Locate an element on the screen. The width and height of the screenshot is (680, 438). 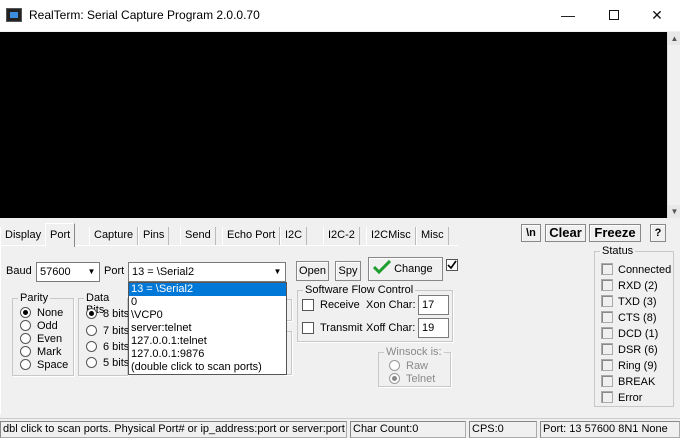
status-label: CTS (8) is located at coordinates (637, 318).